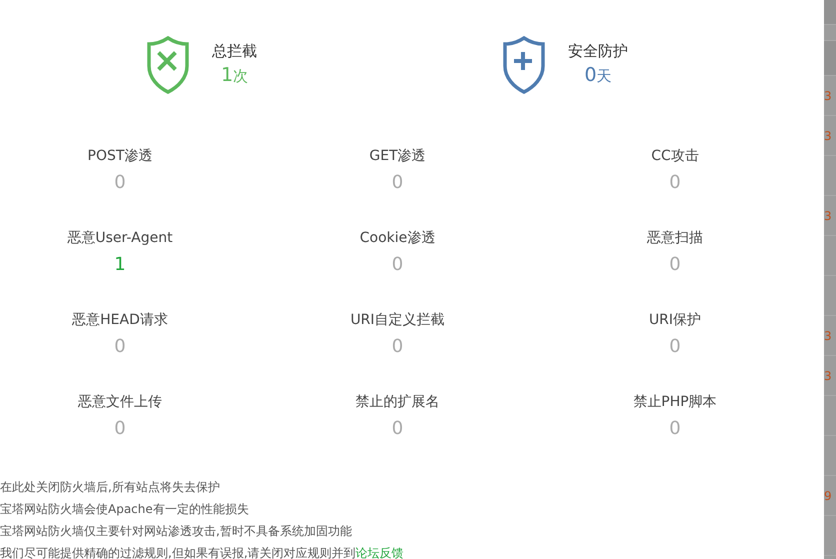  What do you see at coordinates (380, 552) in the screenshot?
I see `forum-link: 论坛反馈` at bounding box center [380, 552].